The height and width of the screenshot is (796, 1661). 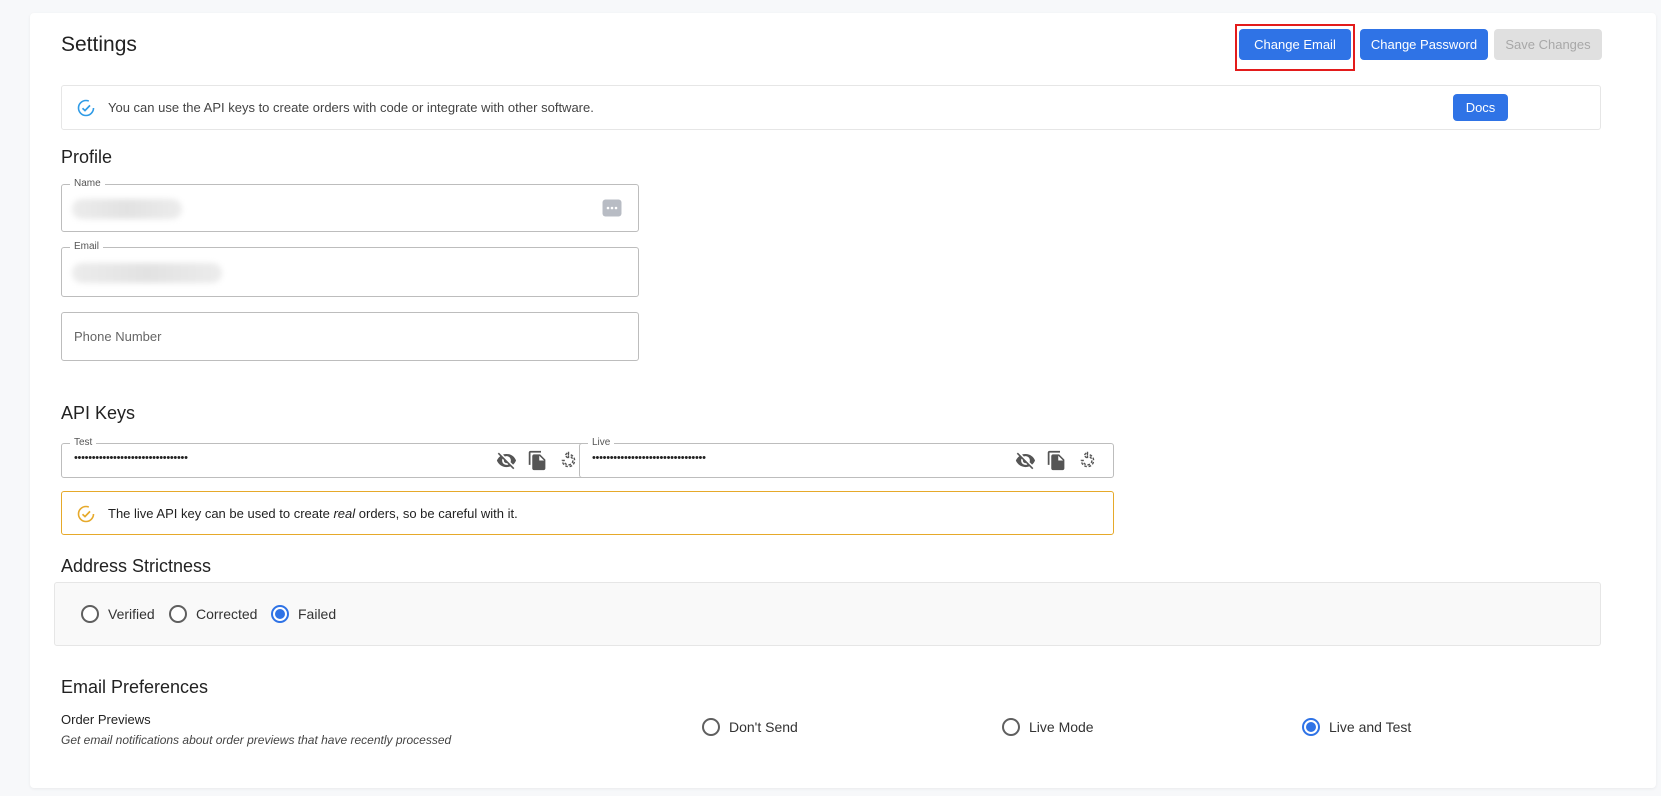 I want to click on change-password-button: Change Password, so click(x=1424, y=44).